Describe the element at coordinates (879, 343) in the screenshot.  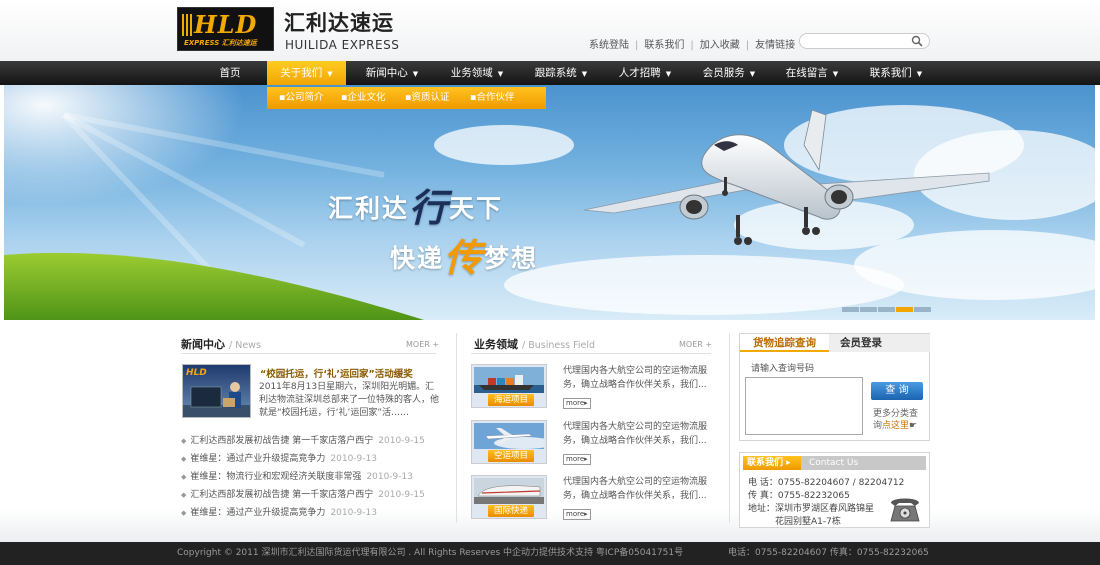
I see `tab-member-login: 会员登录` at that location.